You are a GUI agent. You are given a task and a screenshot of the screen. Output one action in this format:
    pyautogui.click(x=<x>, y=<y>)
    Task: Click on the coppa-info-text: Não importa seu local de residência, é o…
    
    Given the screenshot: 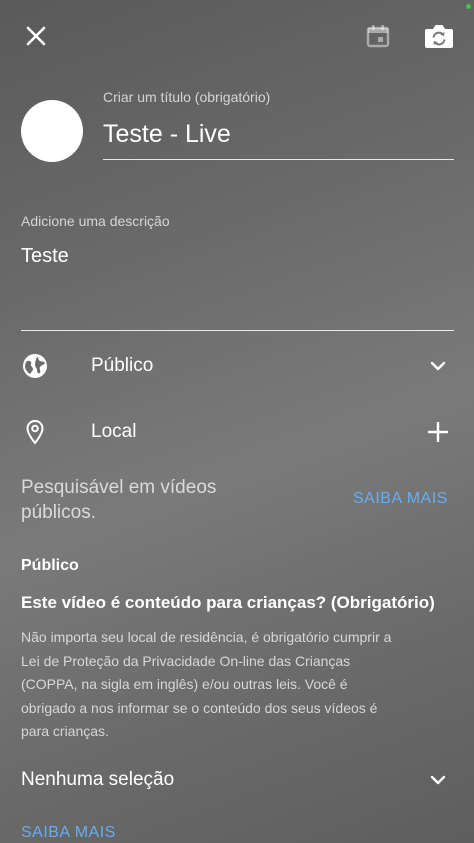 What is the action you would take?
    pyautogui.click(x=206, y=684)
    